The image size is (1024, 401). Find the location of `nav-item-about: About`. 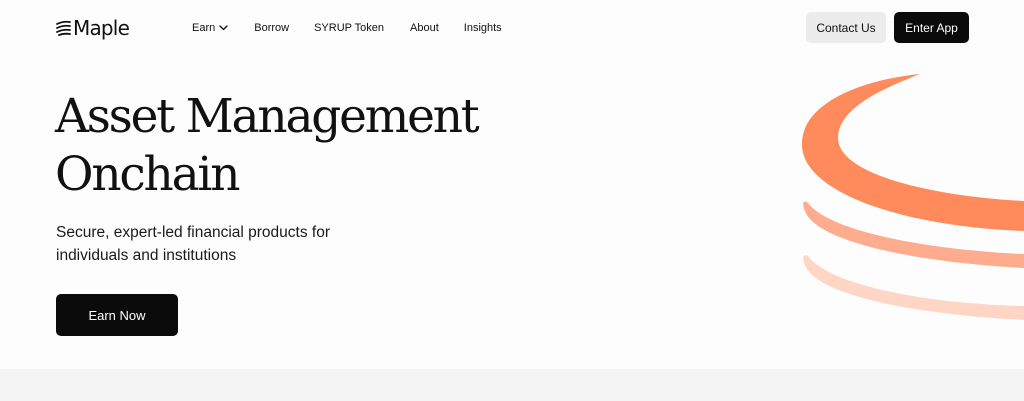

nav-item-about: About is located at coordinates (424, 28).